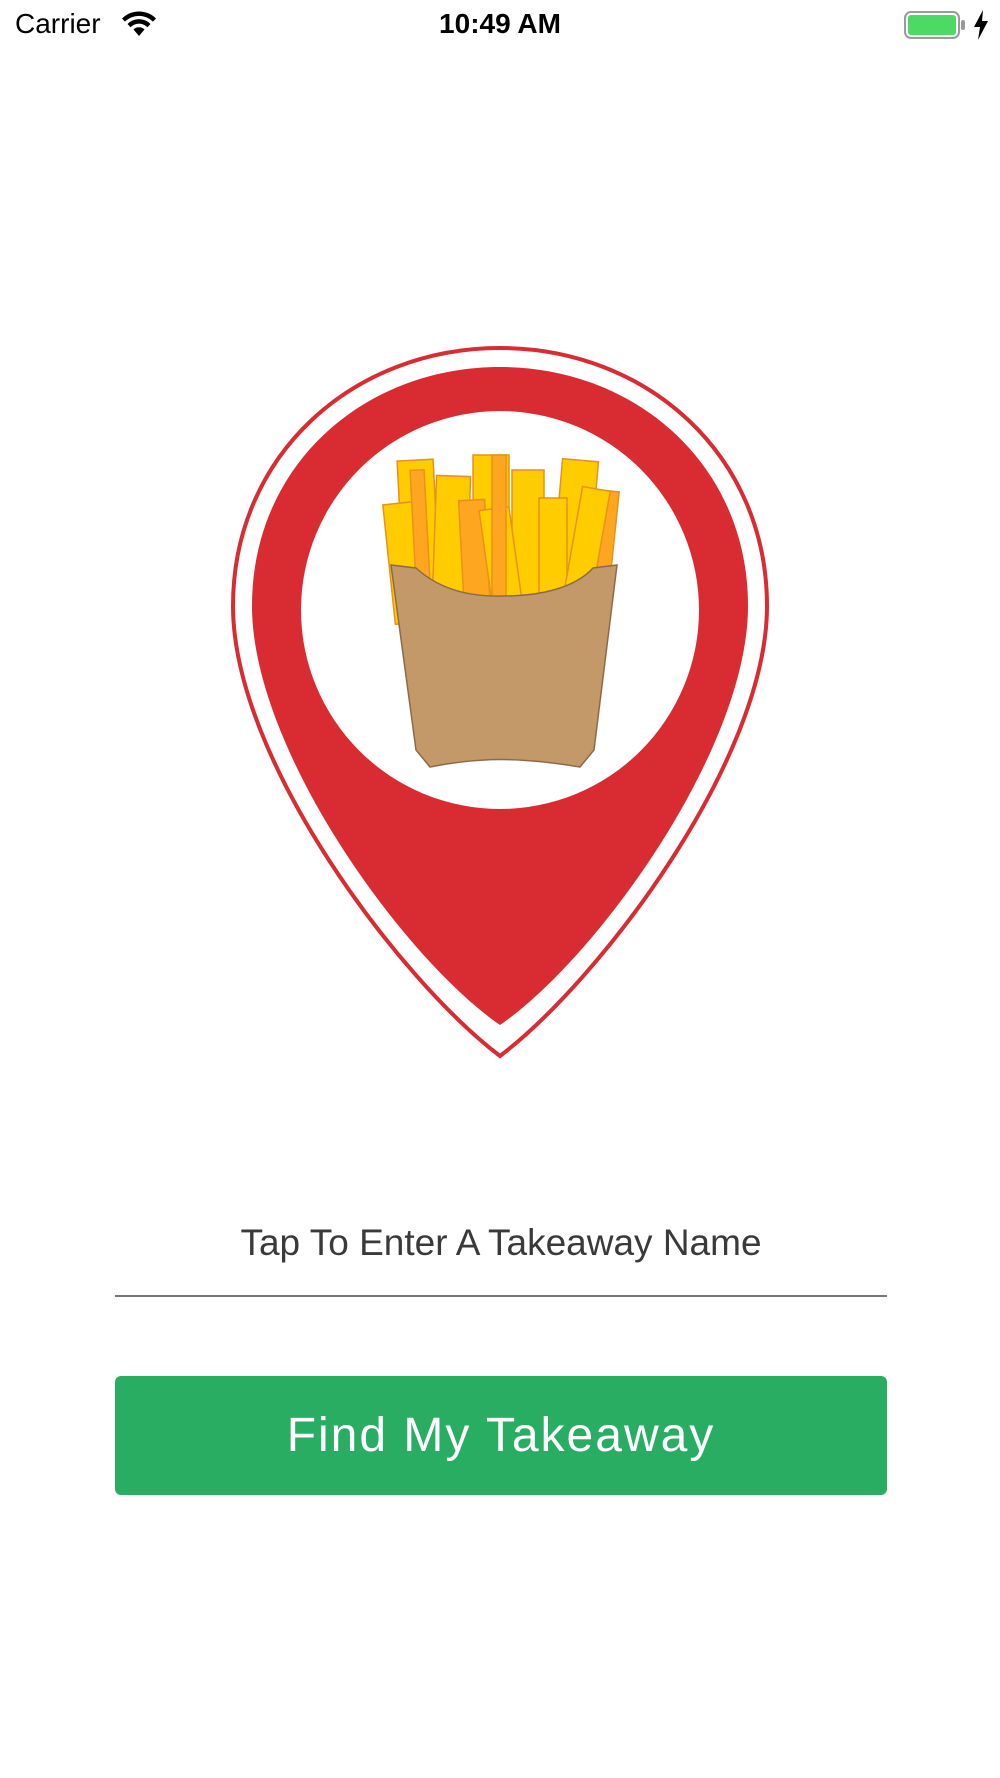  What do you see at coordinates (501, 1243) in the screenshot?
I see `takeaway-name-input` at bounding box center [501, 1243].